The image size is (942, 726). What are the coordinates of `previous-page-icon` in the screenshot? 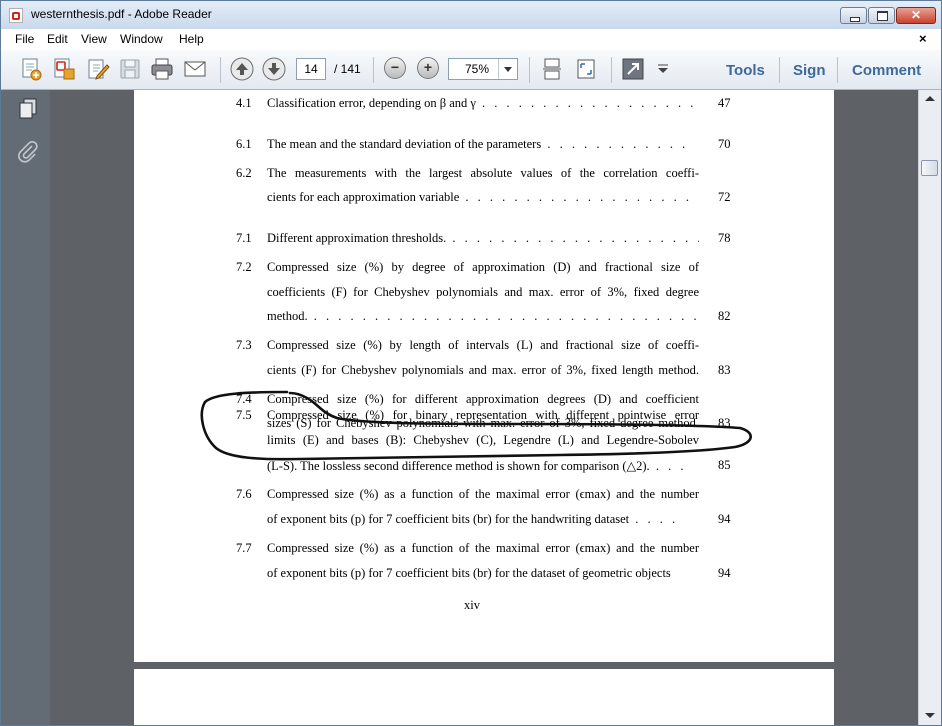 It's located at (242, 69).